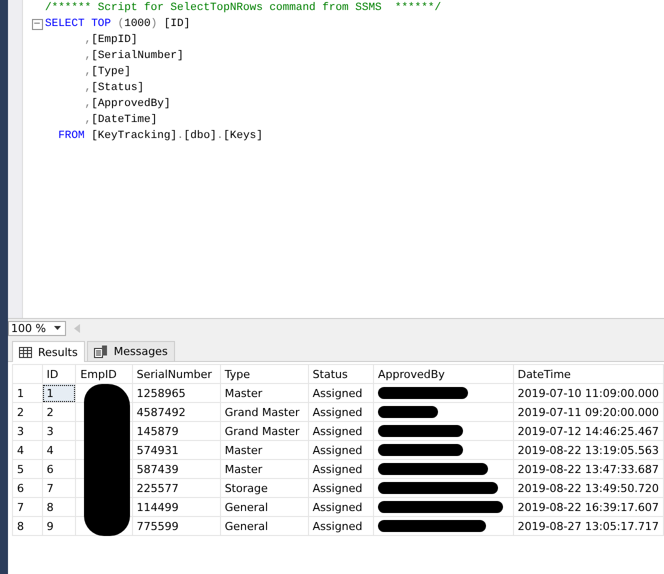 This screenshot has height=574, width=664. What do you see at coordinates (37, 328) in the screenshot?
I see `zoom-dropdown: 100 %` at bounding box center [37, 328].